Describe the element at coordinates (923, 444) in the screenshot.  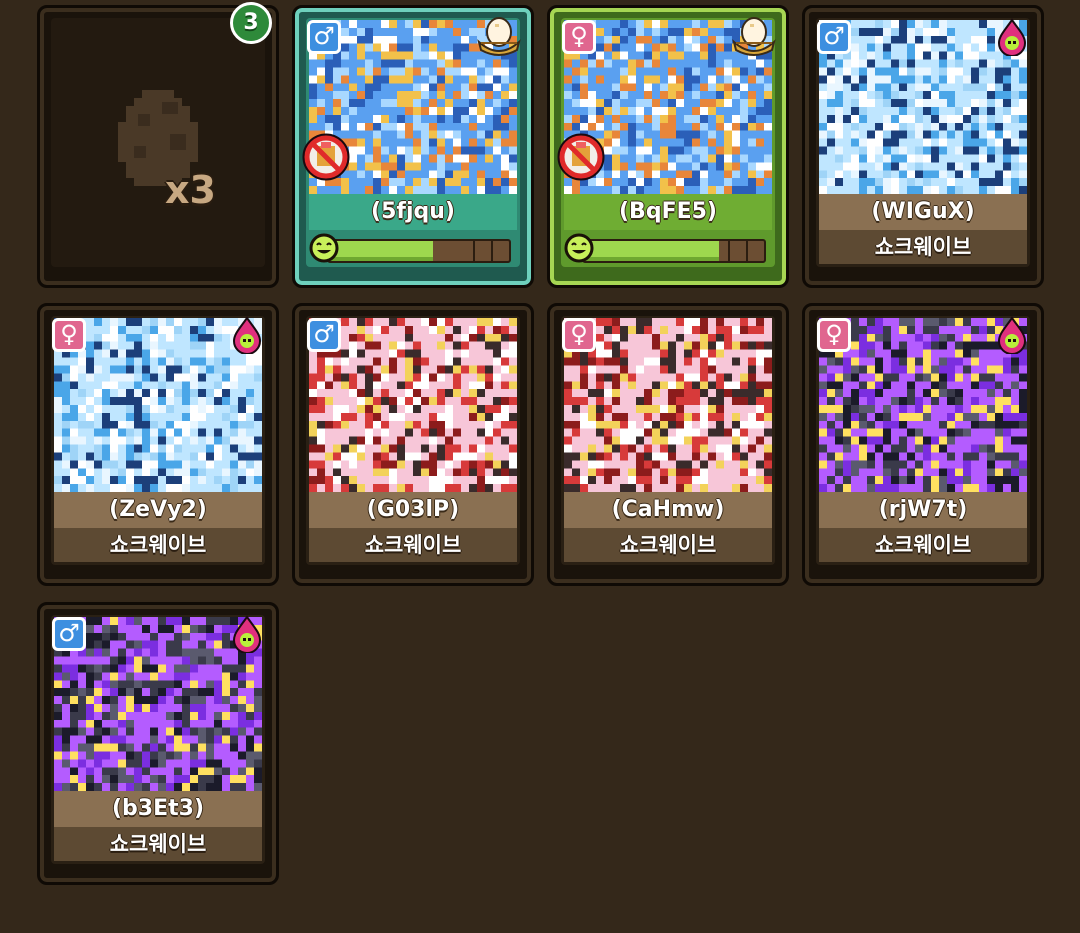
I see `pet-card: ♀ (rjW7t) 쇼크웨이브` at that location.